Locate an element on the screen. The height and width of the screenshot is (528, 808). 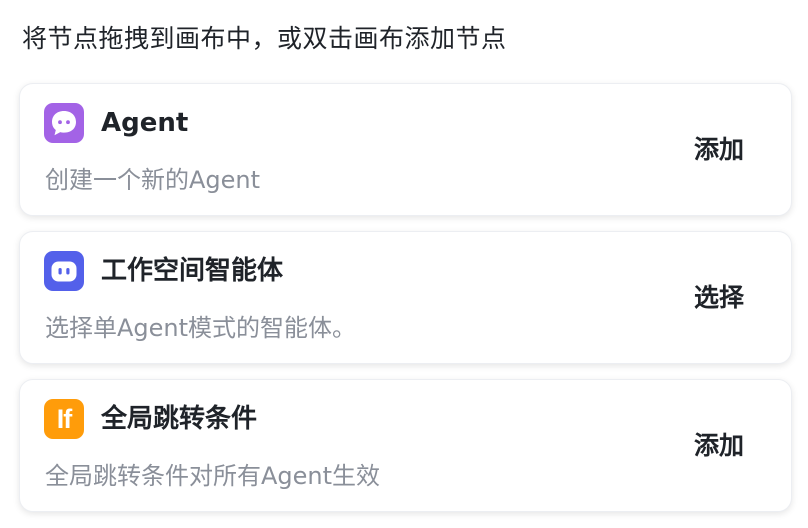
bot-face-icon is located at coordinates (64, 271).